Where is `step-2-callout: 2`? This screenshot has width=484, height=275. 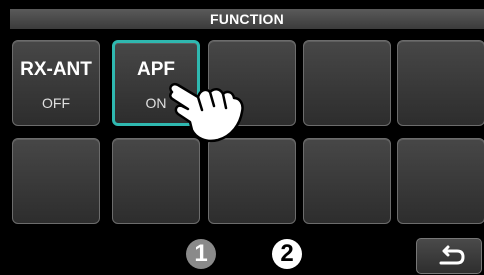
step-2-callout: 2 is located at coordinates (287, 254).